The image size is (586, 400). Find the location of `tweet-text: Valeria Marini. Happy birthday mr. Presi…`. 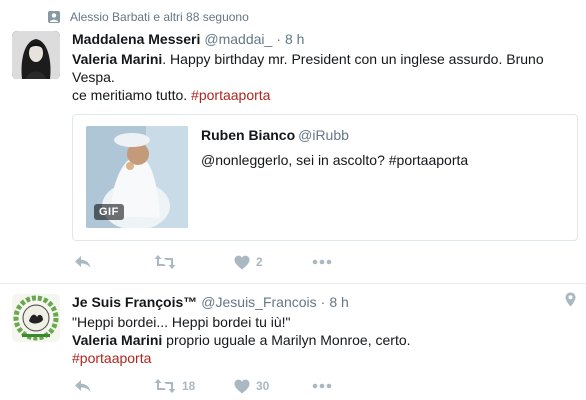

tweet-text: Valeria Marini. Happy birthday mr. Presi… is located at coordinates (322, 77).